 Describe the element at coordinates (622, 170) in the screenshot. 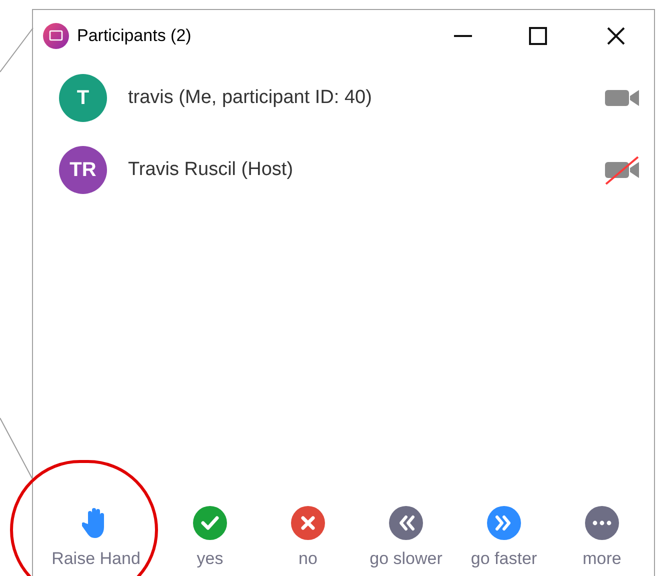

I see `video-camera-off-icon` at that location.